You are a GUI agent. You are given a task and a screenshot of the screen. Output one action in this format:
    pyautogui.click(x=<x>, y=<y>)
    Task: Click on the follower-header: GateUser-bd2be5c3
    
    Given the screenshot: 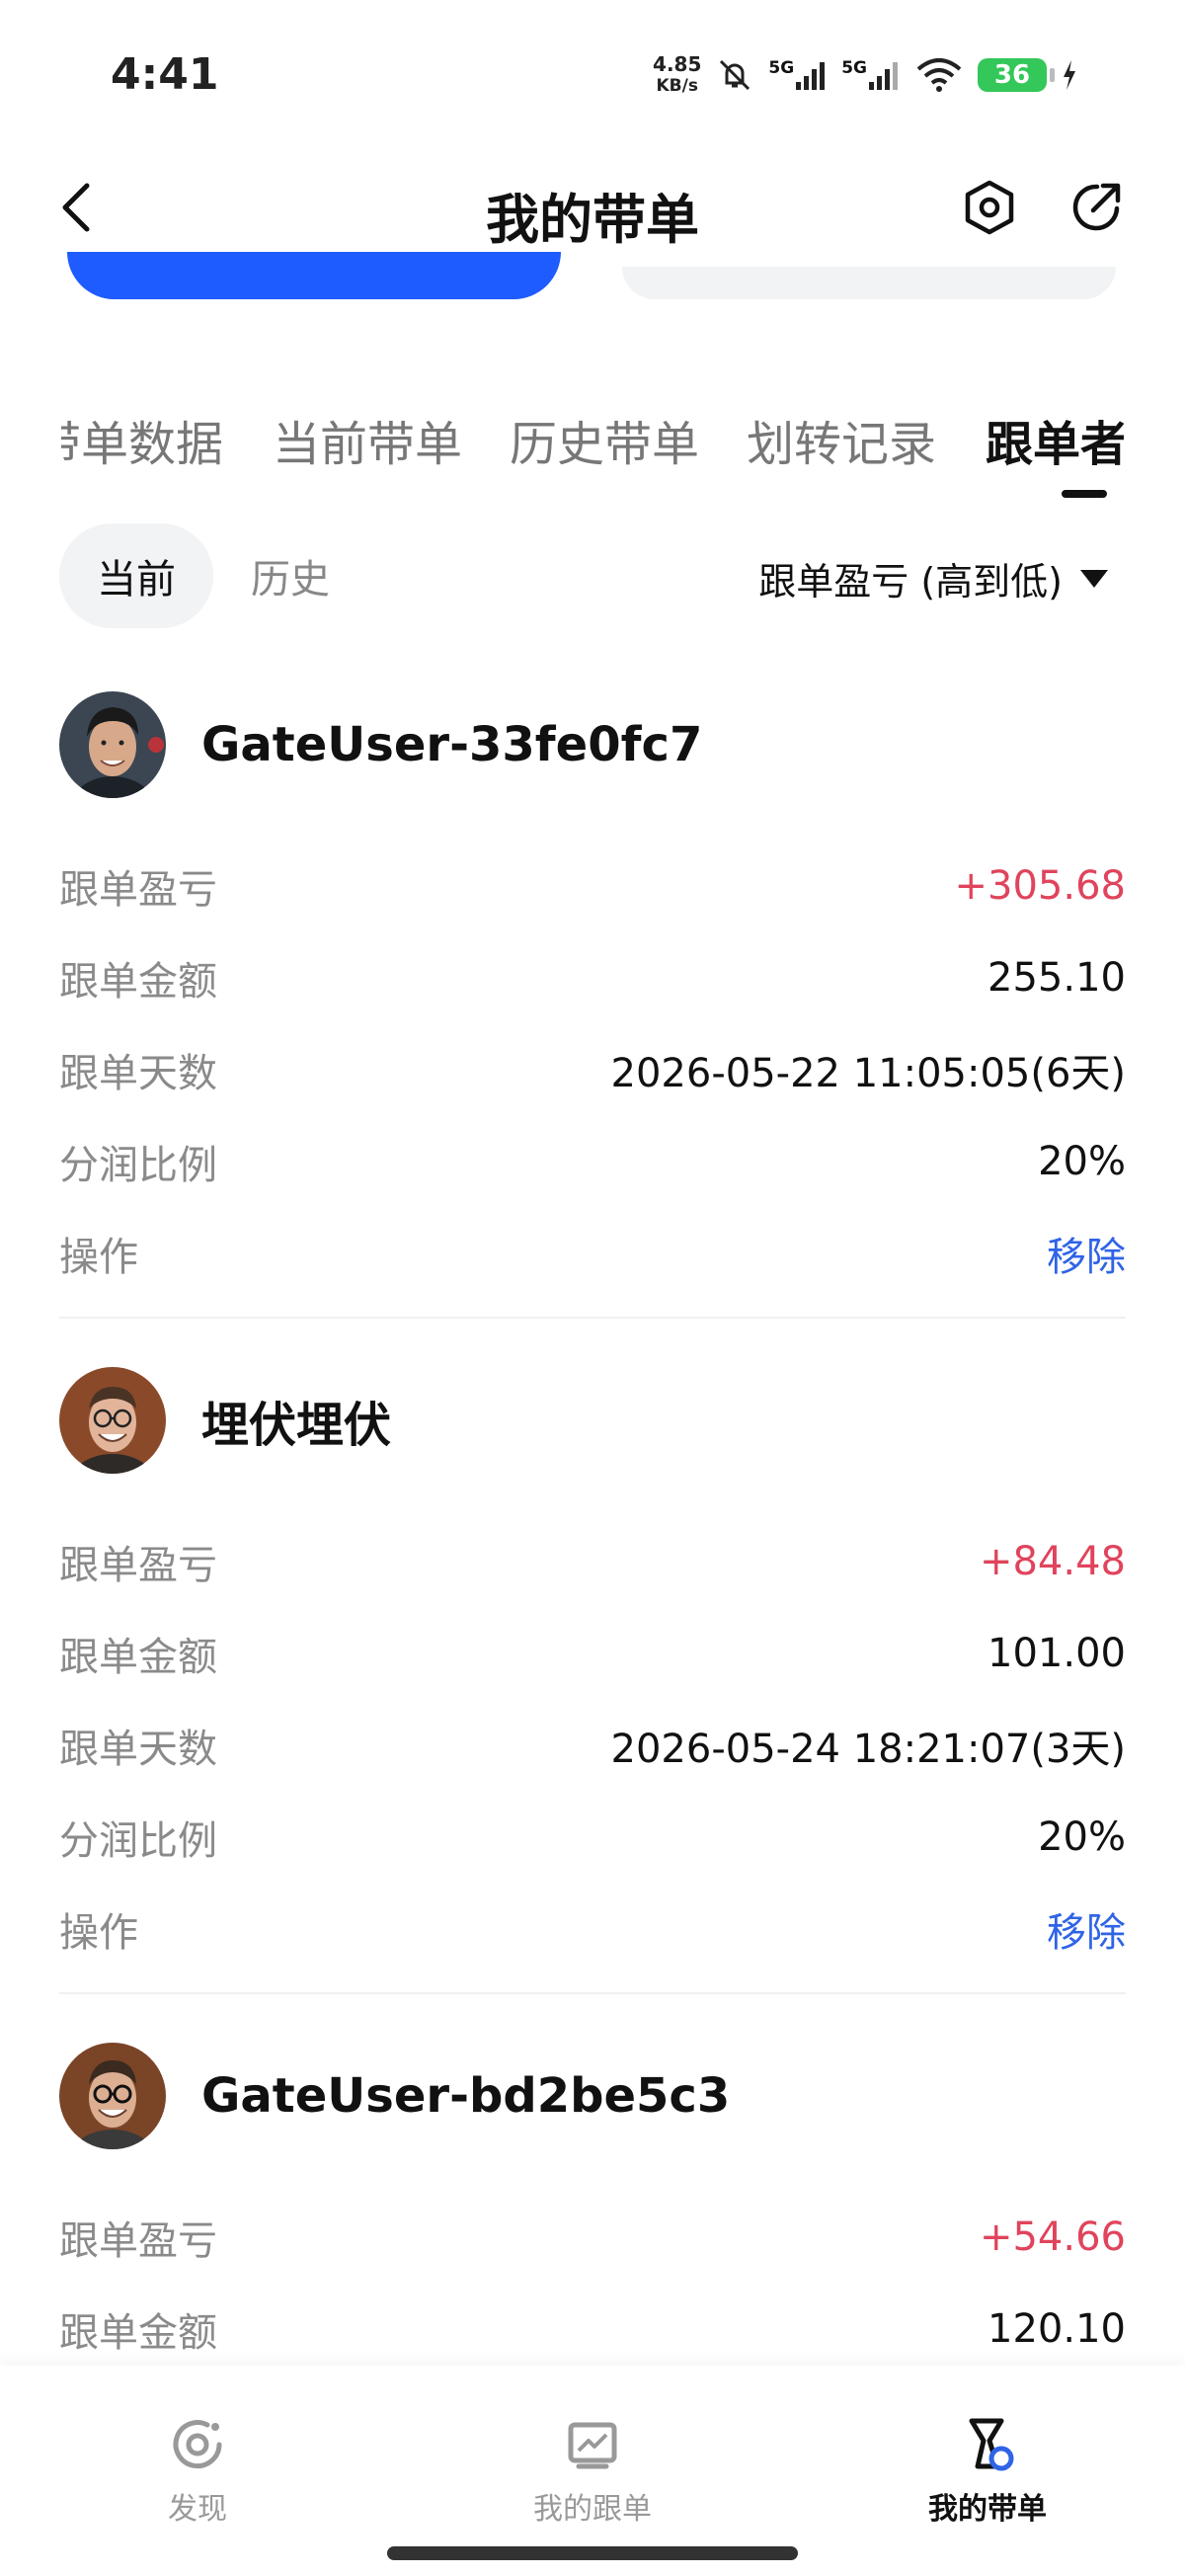 What is the action you would take?
    pyautogui.click(x=395, y=2096)
    